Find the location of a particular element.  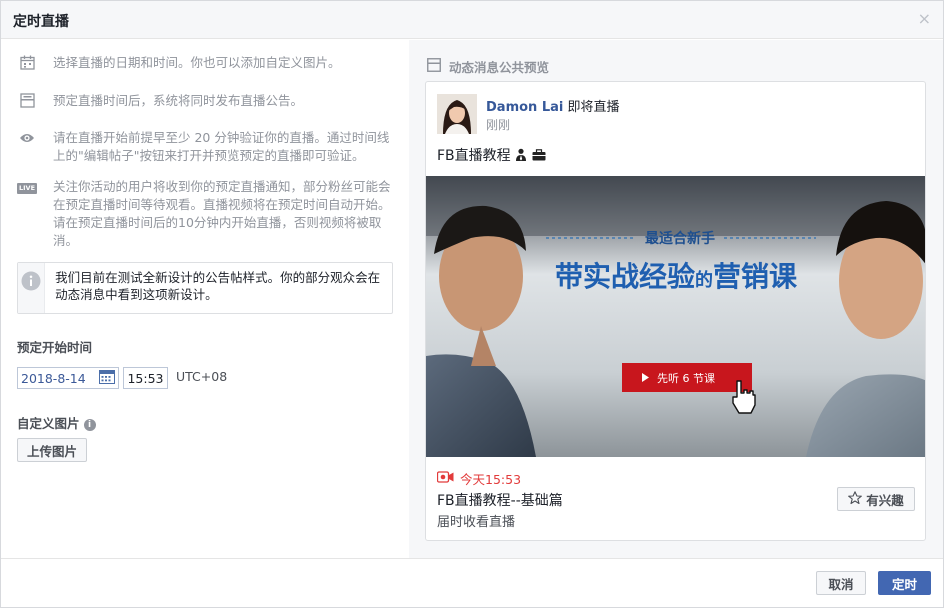

post-timestamp: 刚刚 is located at coordinates (498, 125).